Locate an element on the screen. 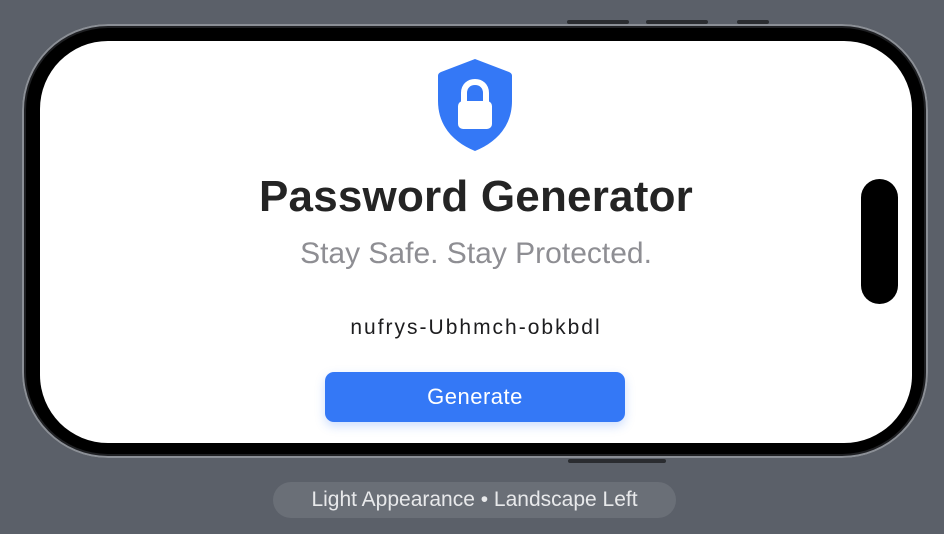 This screenshot has height=534, width=944. shield-lock-icon is located at coordinates (475, 105).